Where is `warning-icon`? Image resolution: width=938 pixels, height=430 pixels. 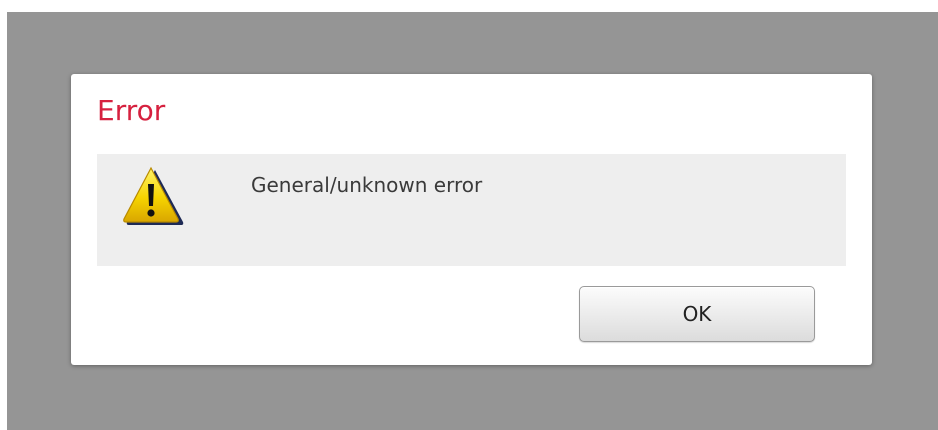 warning-icon is located at coordinates (153, 196).